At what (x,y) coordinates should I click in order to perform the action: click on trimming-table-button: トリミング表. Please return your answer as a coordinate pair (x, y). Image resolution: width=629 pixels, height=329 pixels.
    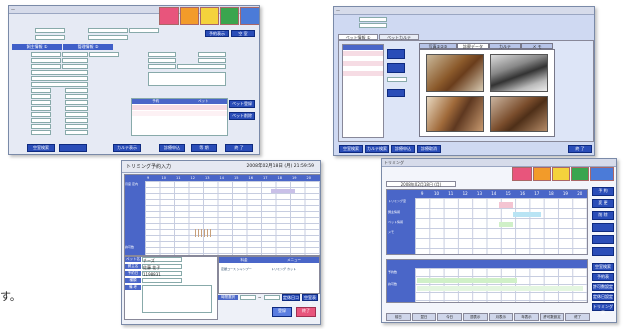
    Looking at the image, I should click on (603, 309).